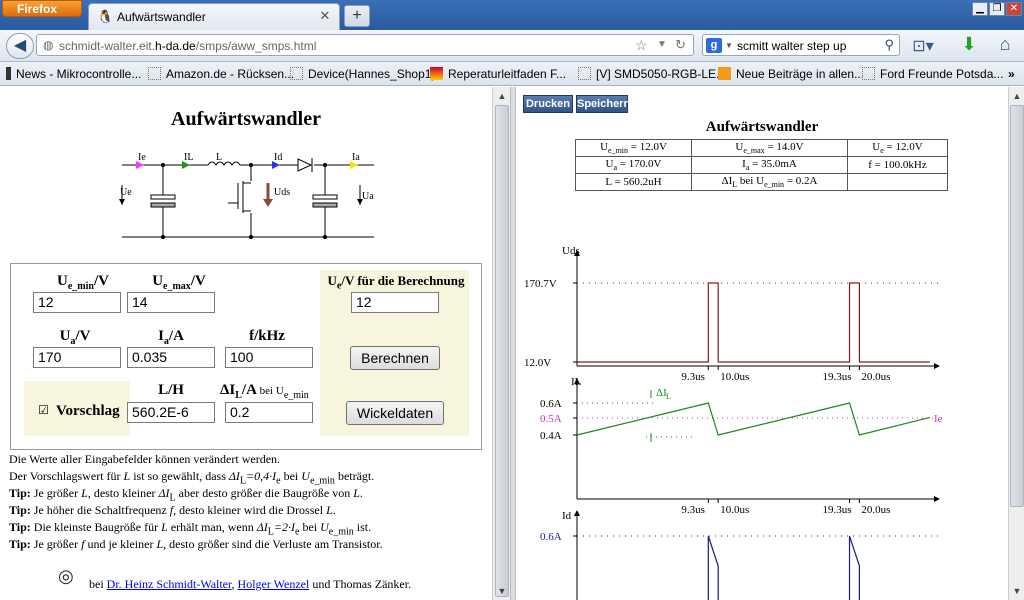 Image resolution: width=1024 pixels, height=600 pixels. I want to click on y-axis-label: Id, so click(567, 516).